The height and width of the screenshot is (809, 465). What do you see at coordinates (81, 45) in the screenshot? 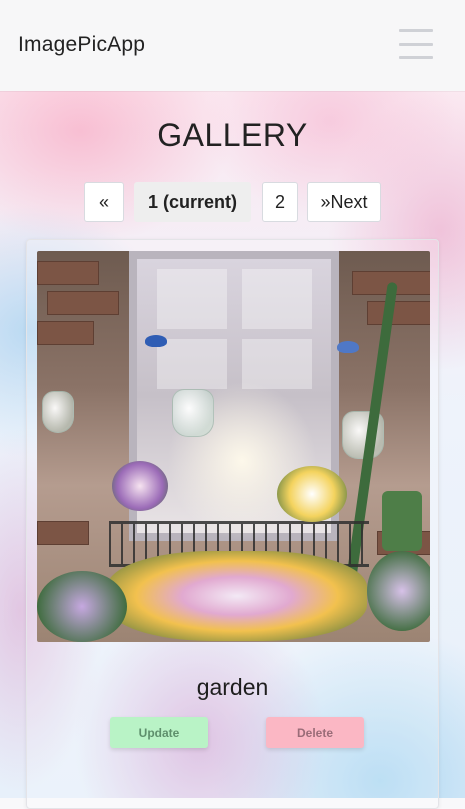
I see `brand-logo-text: ImagePicApp` at bounding box center [81, 45].